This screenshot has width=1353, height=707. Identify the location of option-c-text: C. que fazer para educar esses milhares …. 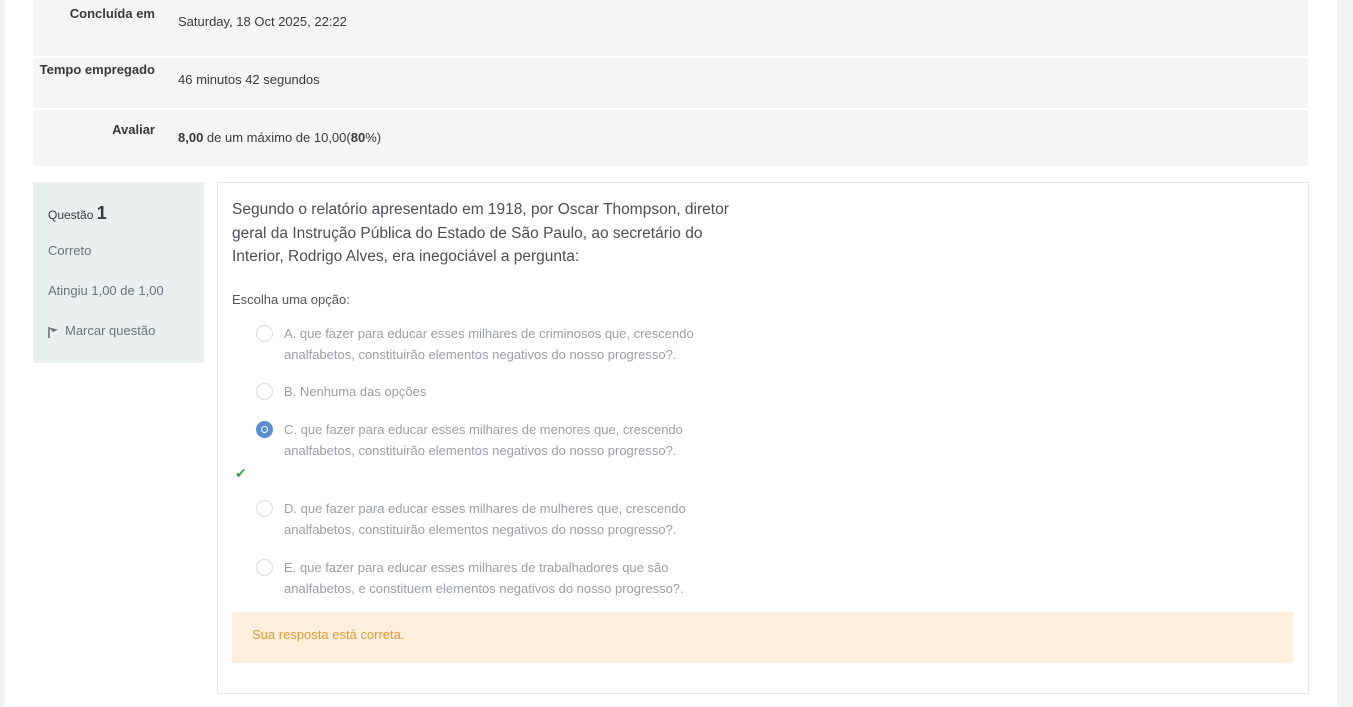
(483, 440).